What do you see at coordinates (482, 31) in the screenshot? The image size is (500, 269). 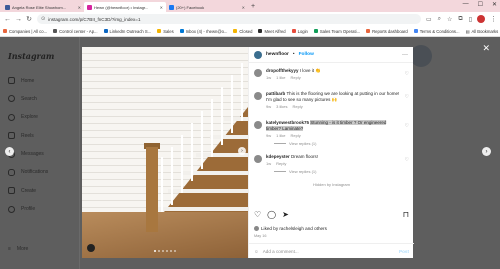 I see `all-bookmarks: ▤ All Bookmarks` at bounding box center [482, 31].